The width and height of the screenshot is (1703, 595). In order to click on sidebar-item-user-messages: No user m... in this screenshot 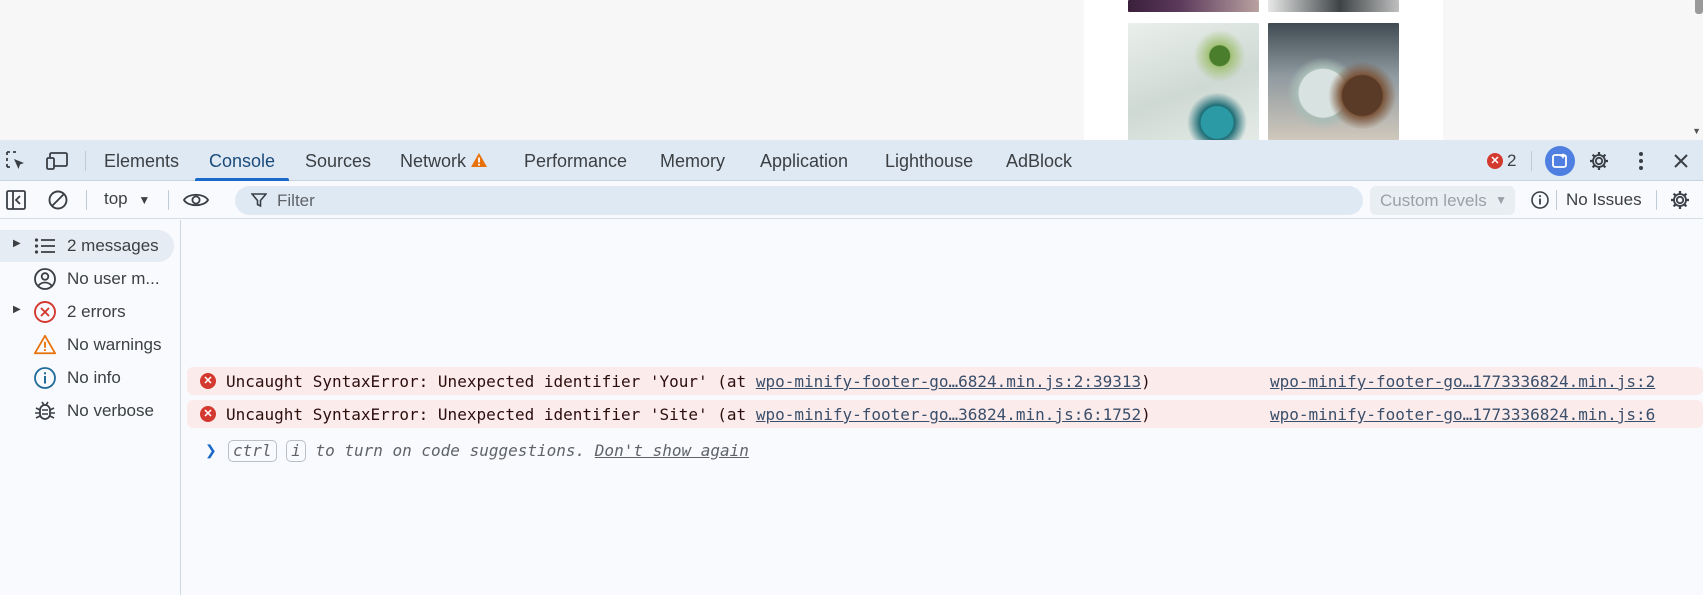, I will do `click(87, 279)`.